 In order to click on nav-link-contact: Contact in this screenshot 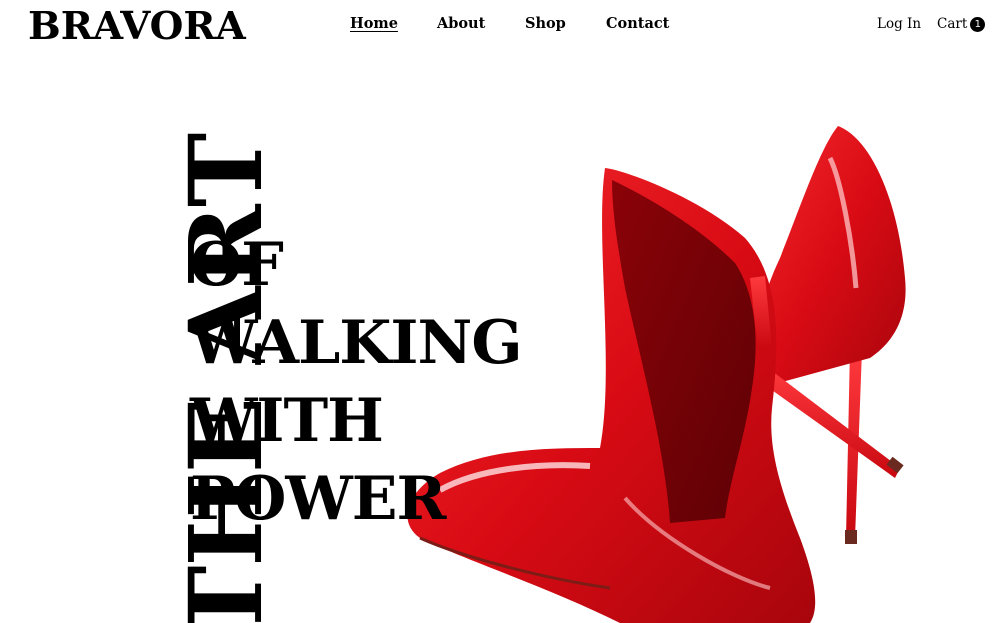, I will do `click(637, 24)`.